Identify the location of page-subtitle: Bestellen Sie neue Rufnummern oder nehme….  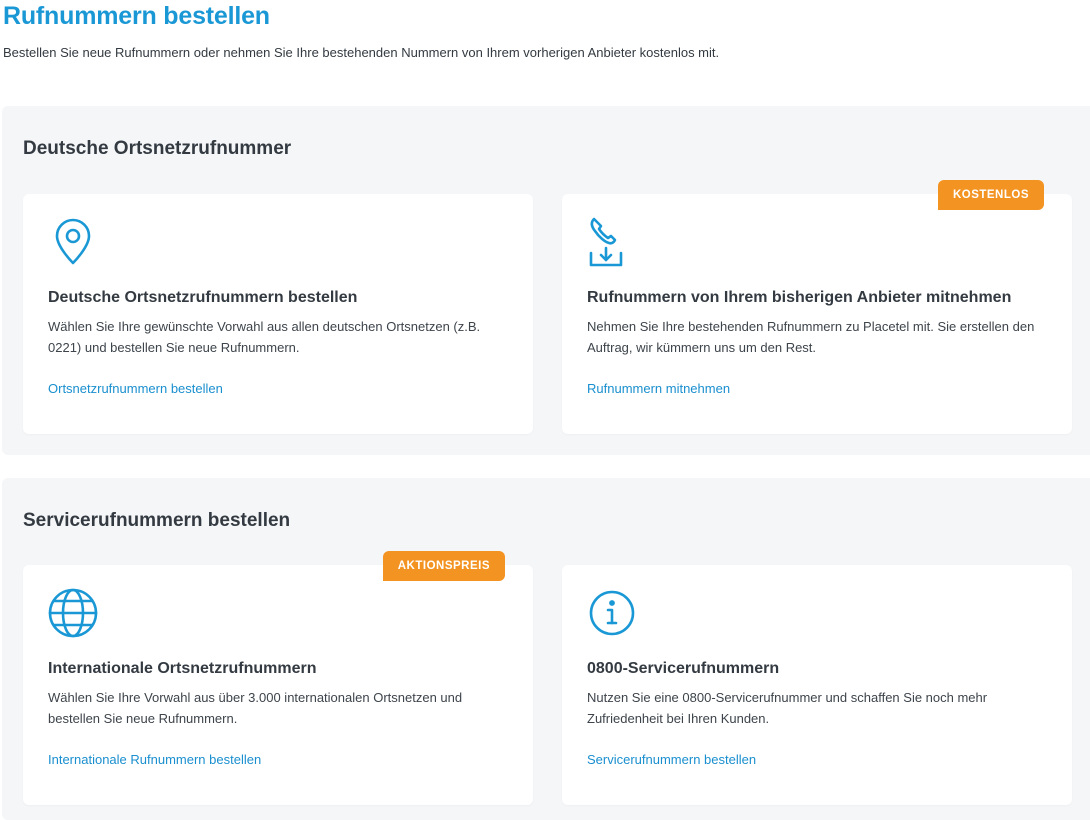
(361, 52).